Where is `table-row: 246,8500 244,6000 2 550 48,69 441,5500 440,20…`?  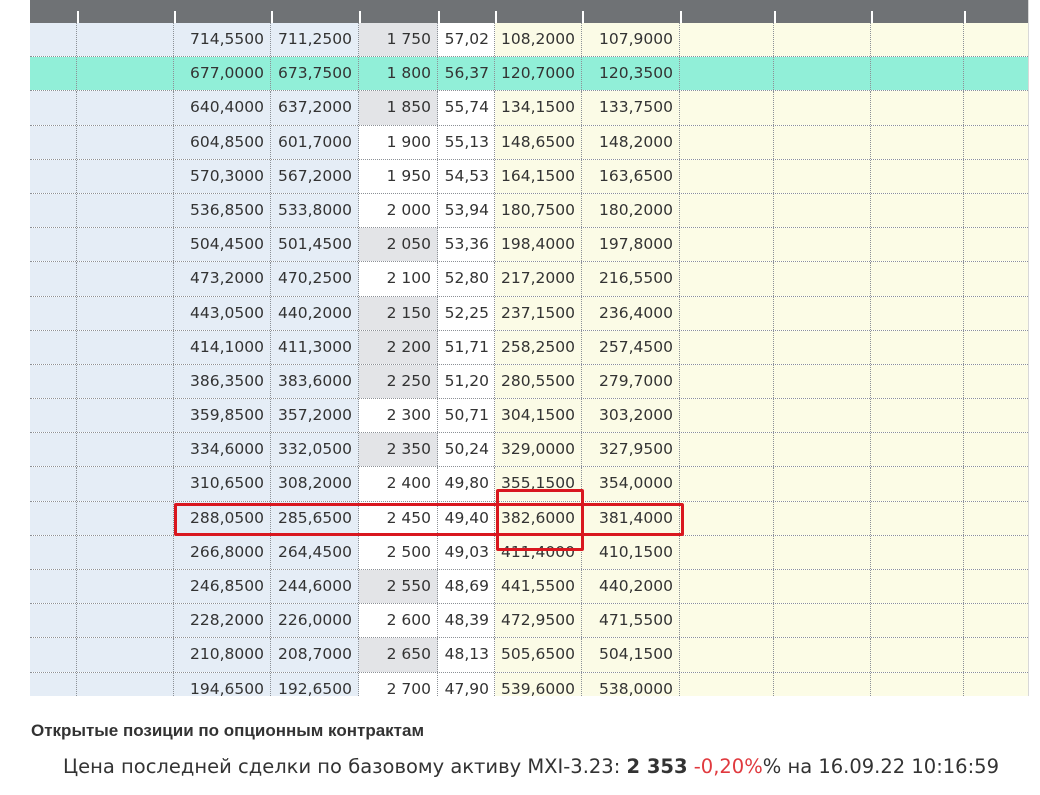
table-row: 246,8500 244,6000 2 550 48,69 441,5500 440,20… is located at coordinates (529, 587).